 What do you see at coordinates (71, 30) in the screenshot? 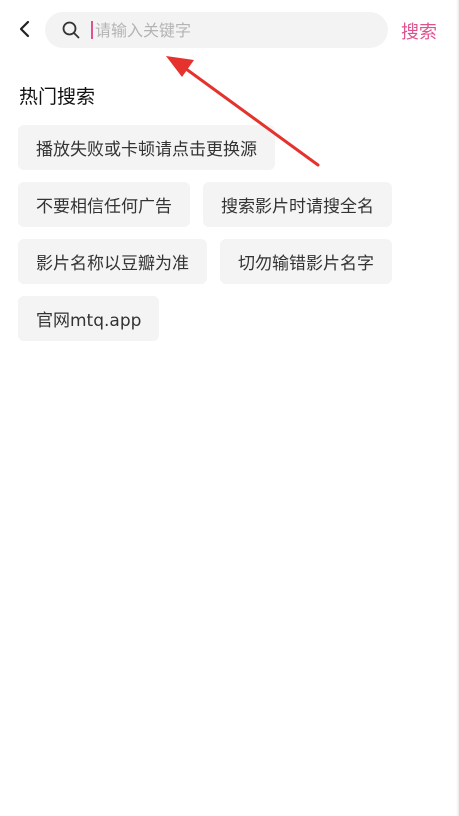
I see `search-icon` at bounding box center [71, 30].